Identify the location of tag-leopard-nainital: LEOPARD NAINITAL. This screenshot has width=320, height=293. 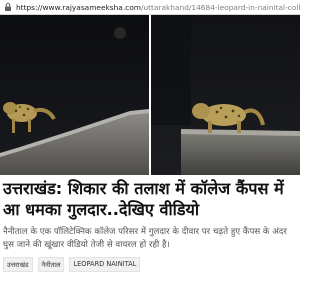
(105, 264).